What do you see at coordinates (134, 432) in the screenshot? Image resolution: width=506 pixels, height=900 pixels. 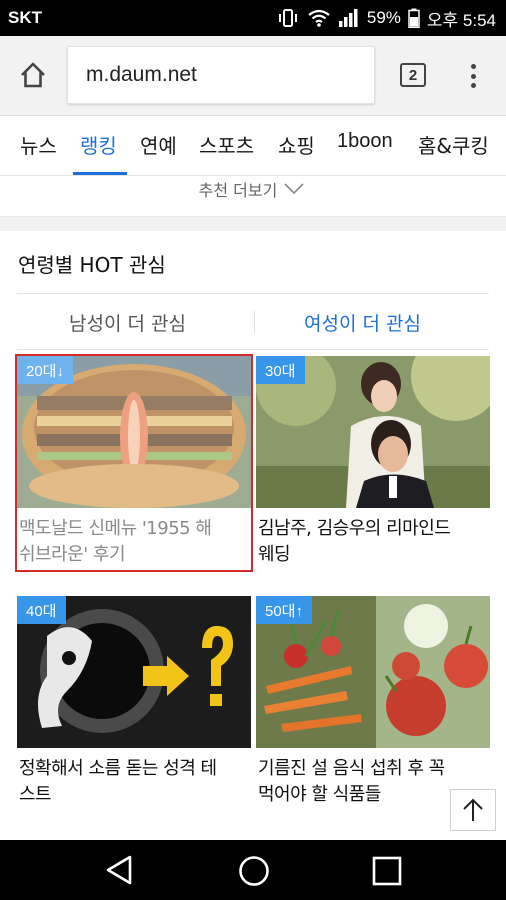 I see `article-thumbnail: 20대↓` at bounding box center [134, 432].